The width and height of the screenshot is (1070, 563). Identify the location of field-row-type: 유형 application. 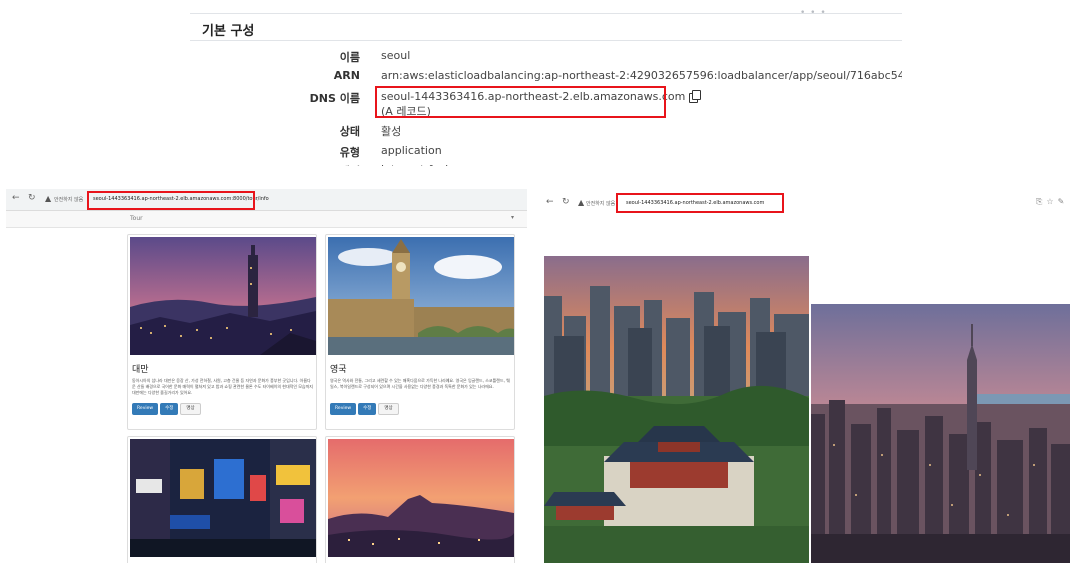
(546, 154).